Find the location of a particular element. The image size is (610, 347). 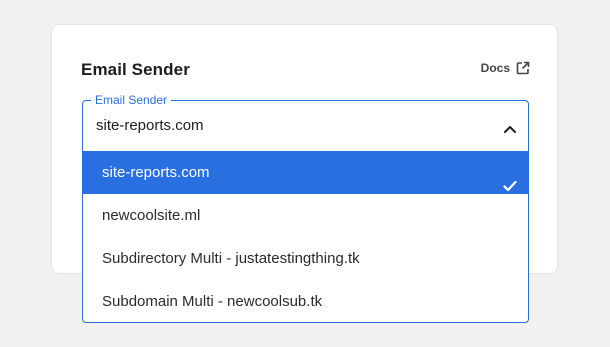

docs-label: Docs is located at coordinates (495, 68).